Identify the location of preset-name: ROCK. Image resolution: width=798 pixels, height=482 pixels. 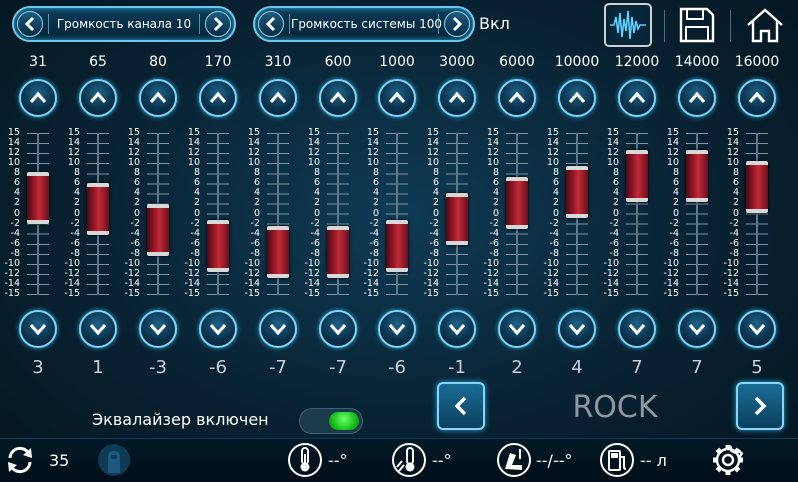
(615, 407).